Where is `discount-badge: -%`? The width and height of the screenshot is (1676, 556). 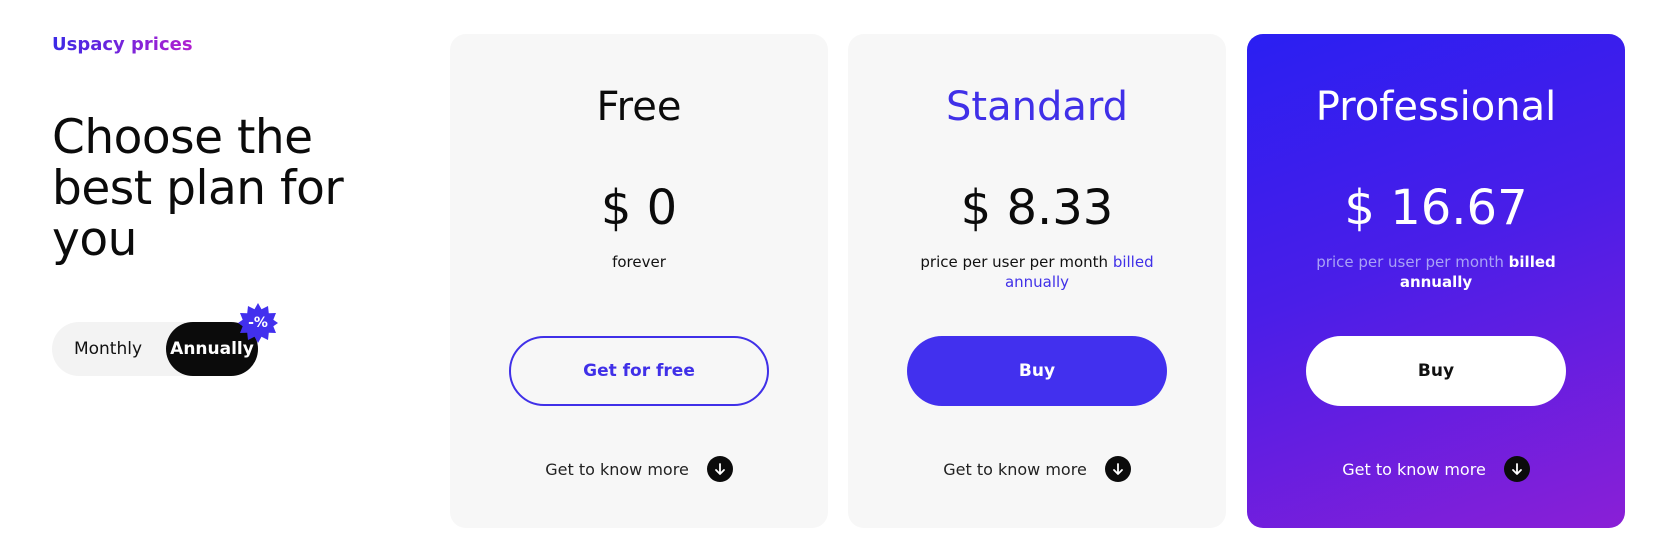
discount-badge: -% is located at coordinates (258, 323).